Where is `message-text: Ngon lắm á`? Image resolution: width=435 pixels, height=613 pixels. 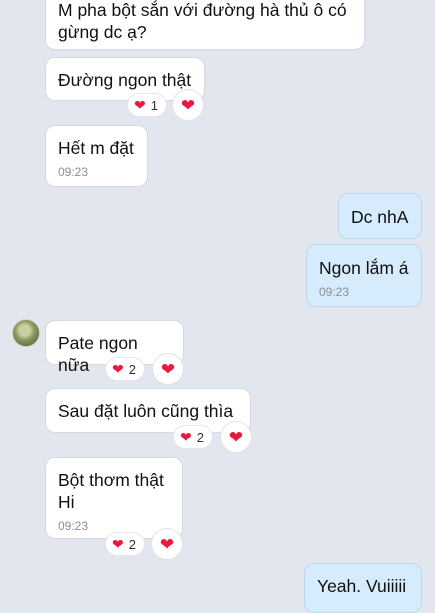 message-text: Ngon lắm á is located at coordinates (364, 268).